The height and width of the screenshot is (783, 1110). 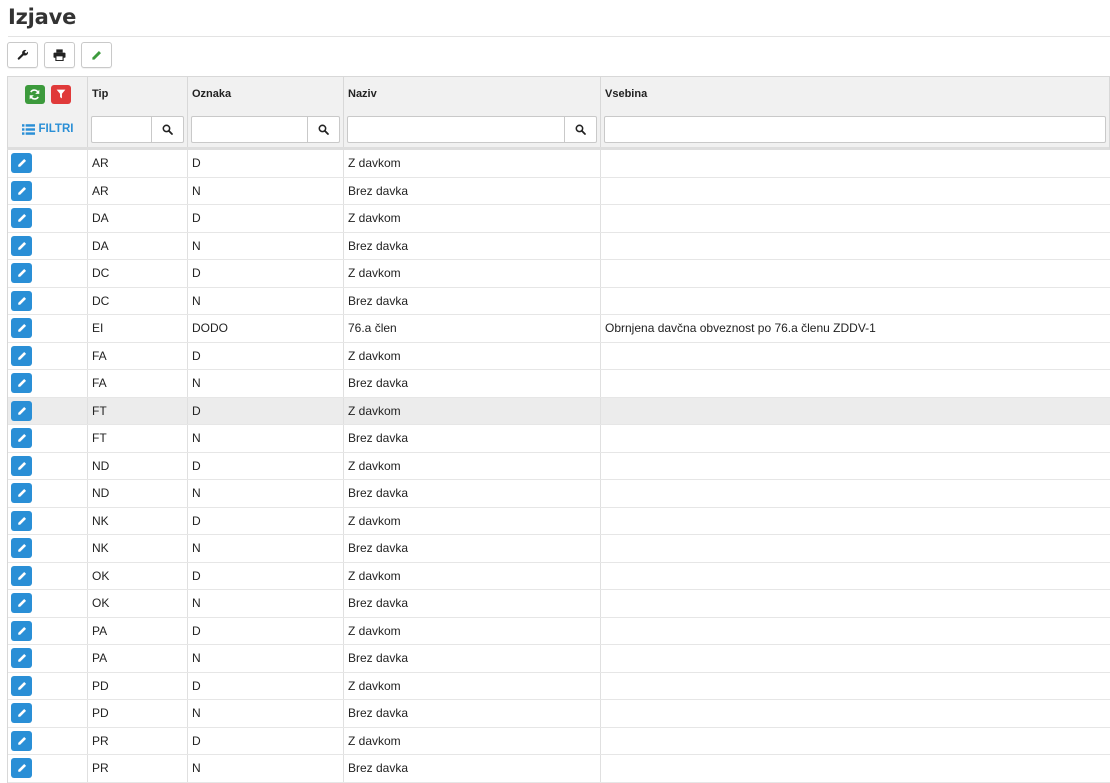 What do you see at coordinates (138, 163) in the screenshot?
I see `cell-tip: AR` at bounding box center [138, 163].